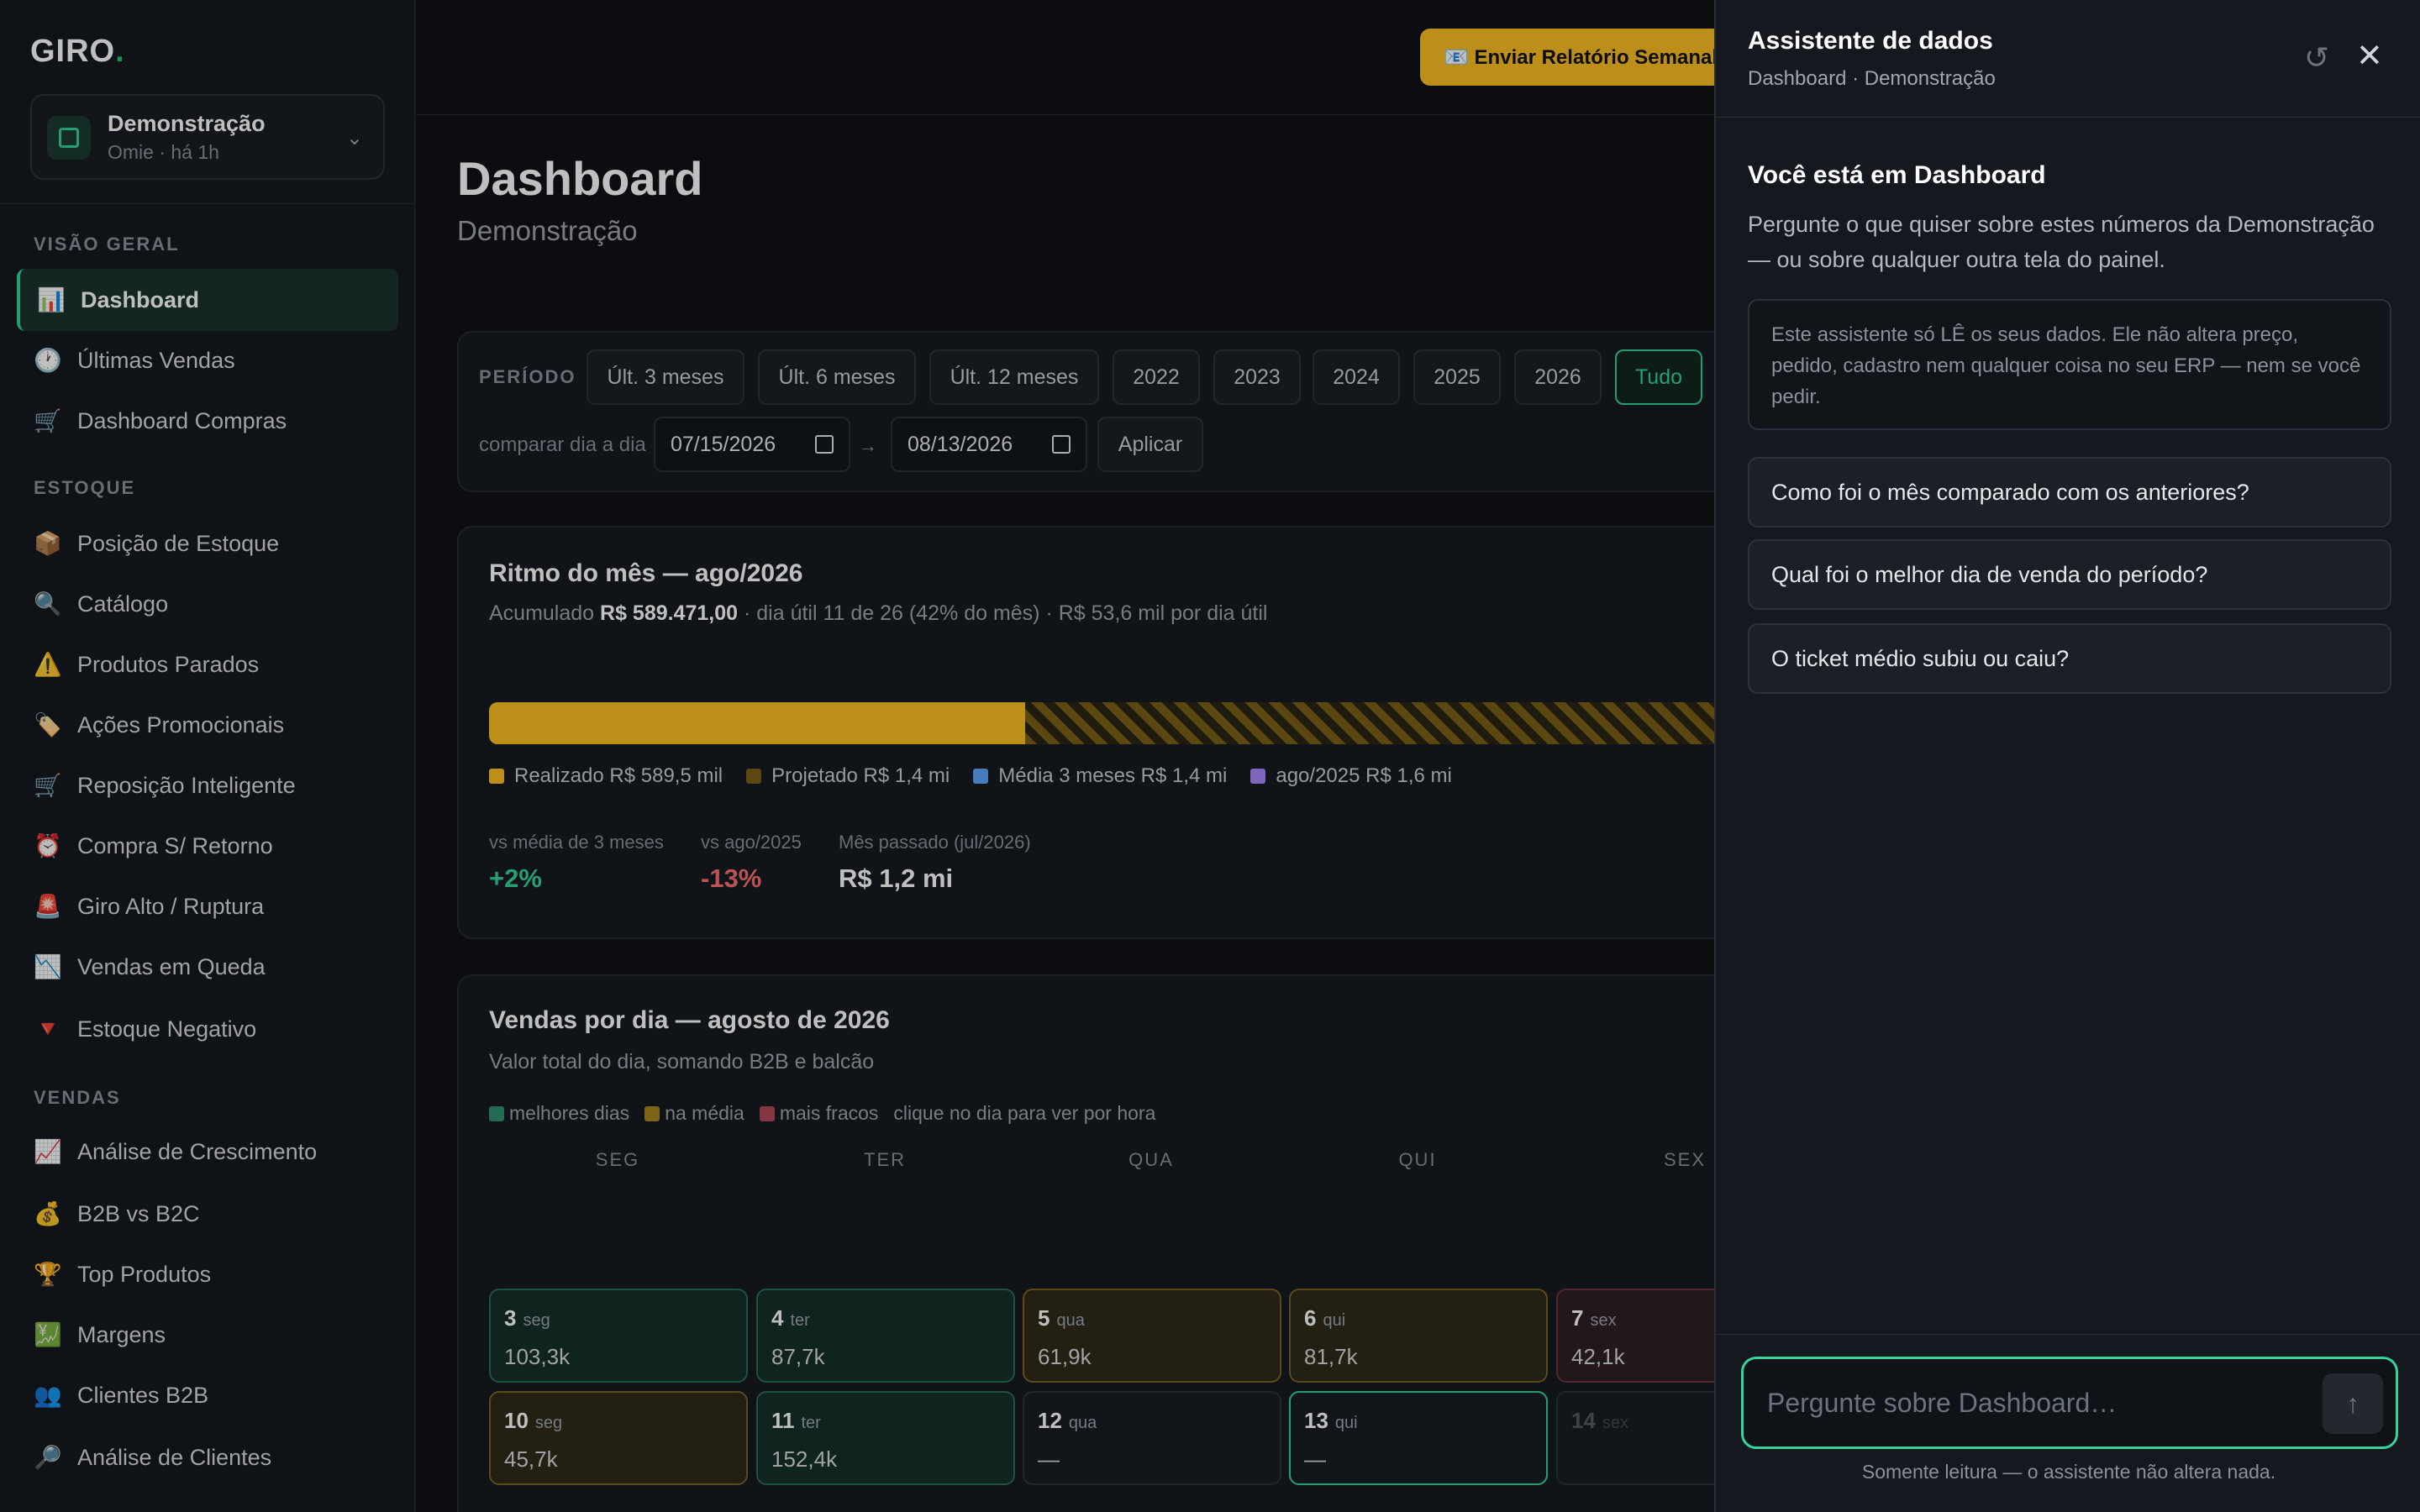 This screenshot has height=1512, width=2420. What do you see at coordinates (48, 845) in the screenshot?
I see `alarm-clock-icon: ⏰` at bounding box center [48, 845].